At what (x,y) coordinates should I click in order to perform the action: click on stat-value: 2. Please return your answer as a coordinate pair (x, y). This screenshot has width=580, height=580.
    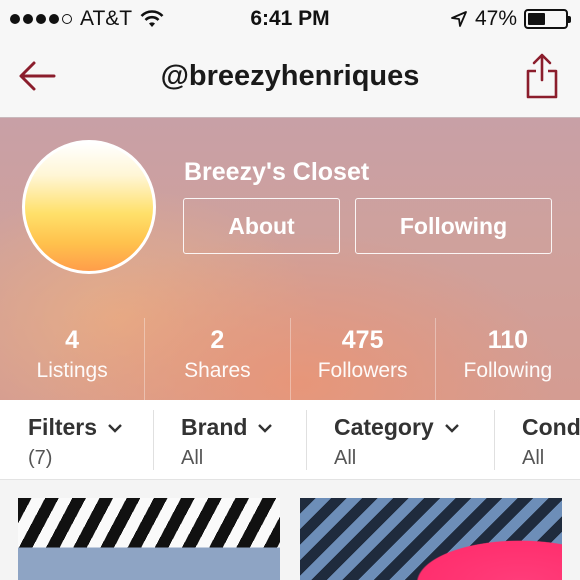
    Looking at the image, I should click on (217, 340).